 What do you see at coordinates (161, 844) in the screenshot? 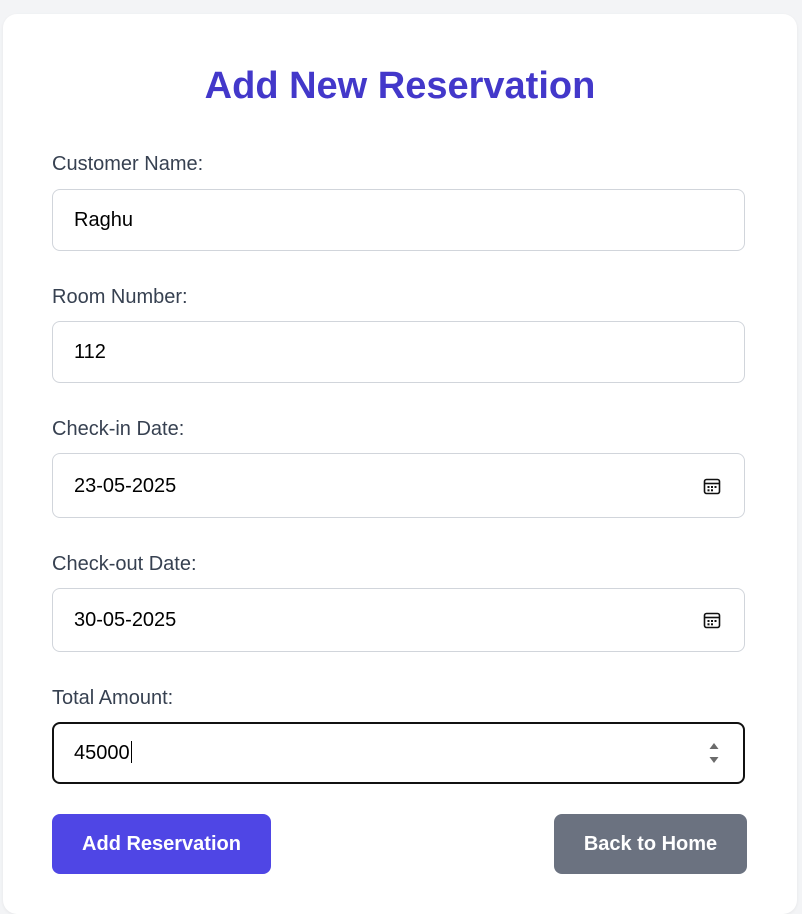
I see `add-reservation-button: Add Reservation` at bounding box center [161, 844].